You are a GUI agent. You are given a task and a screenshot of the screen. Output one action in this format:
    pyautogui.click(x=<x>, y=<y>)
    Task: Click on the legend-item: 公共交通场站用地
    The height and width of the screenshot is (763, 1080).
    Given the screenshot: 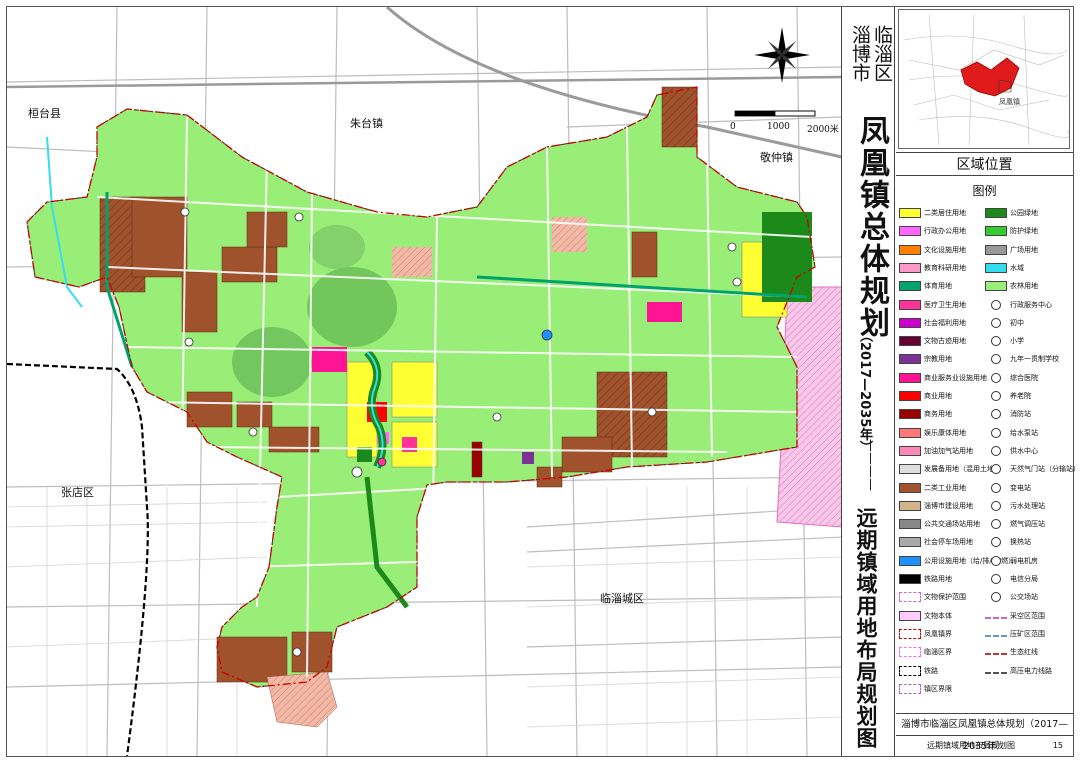 What is the action you would take?
    pyautogui.click(x=939, y=523)
    